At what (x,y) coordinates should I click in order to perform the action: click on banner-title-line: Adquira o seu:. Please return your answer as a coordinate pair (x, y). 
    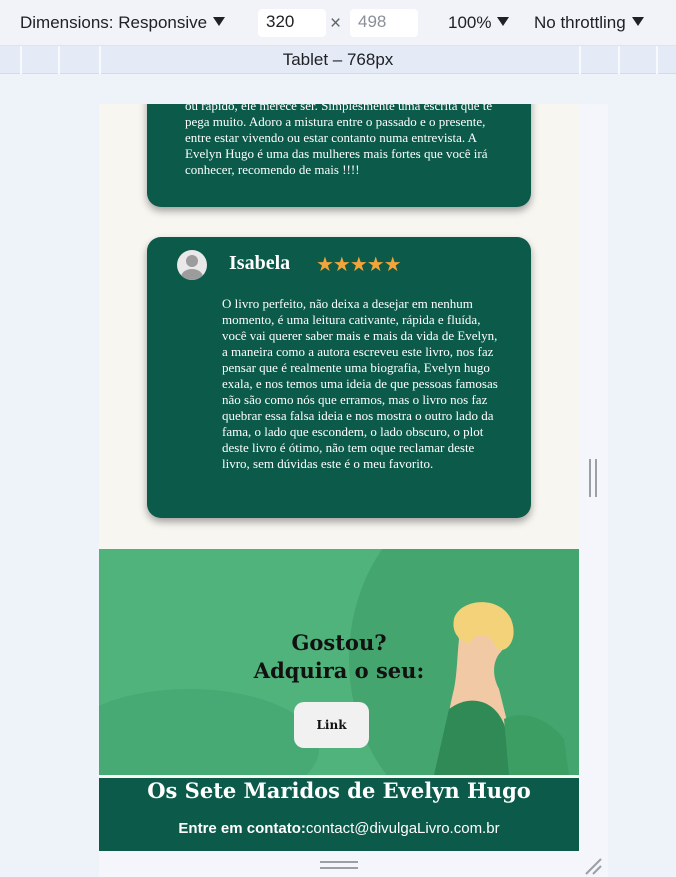
    Looking at the image, I should click on (339, 670).